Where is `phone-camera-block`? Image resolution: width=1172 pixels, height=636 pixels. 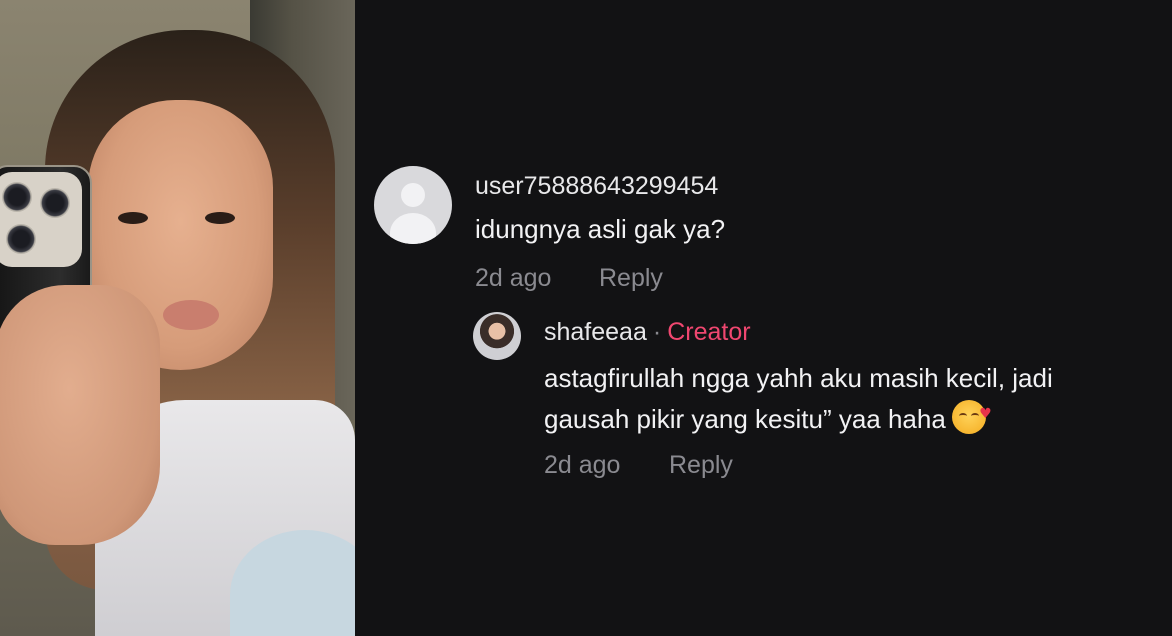 phone-camera-block is located at coordinates (41, 219).